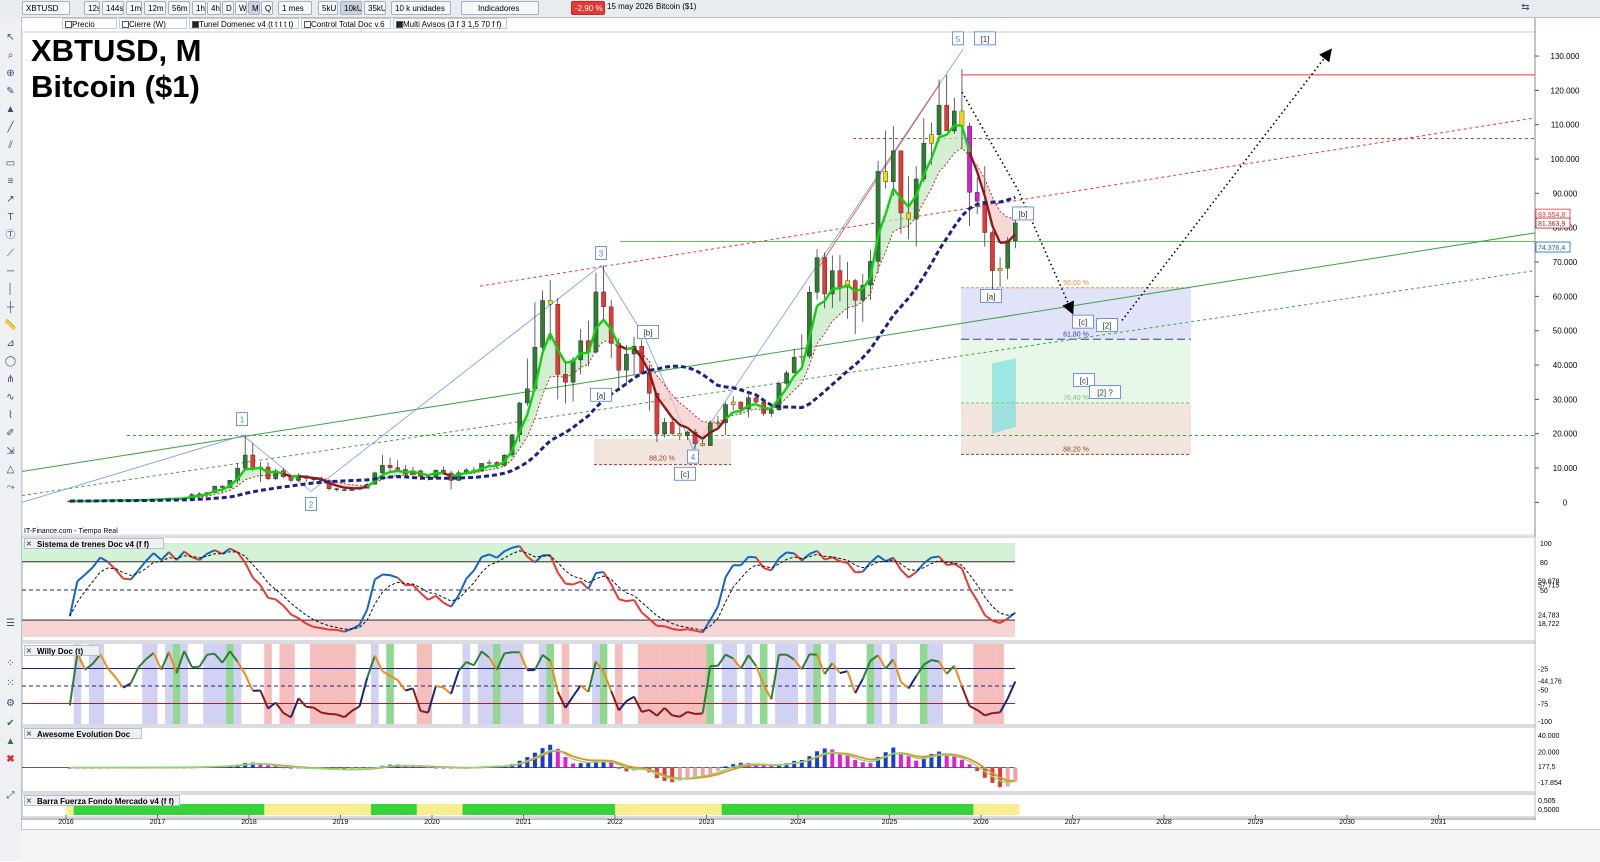 This screenshot has height=862, width=1600. Describe the element at coordinates (1083, 322) in the screenshot. I see `wave-label: [c]` at that location.